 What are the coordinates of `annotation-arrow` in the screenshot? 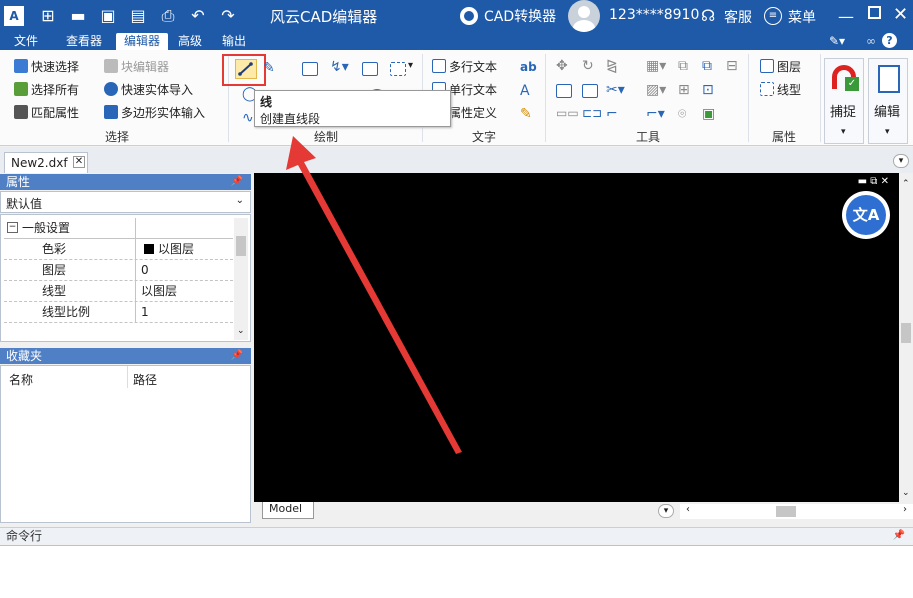 It's located at (374, 295).